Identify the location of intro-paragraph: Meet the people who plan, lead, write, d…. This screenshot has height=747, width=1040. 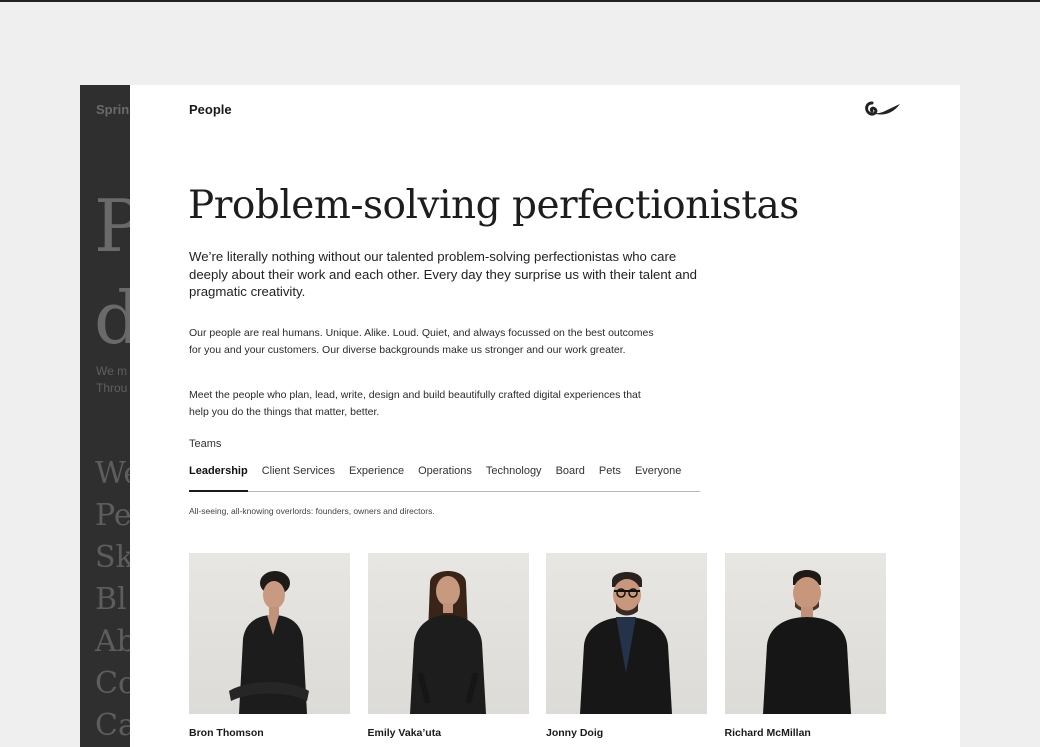
(415, 403).